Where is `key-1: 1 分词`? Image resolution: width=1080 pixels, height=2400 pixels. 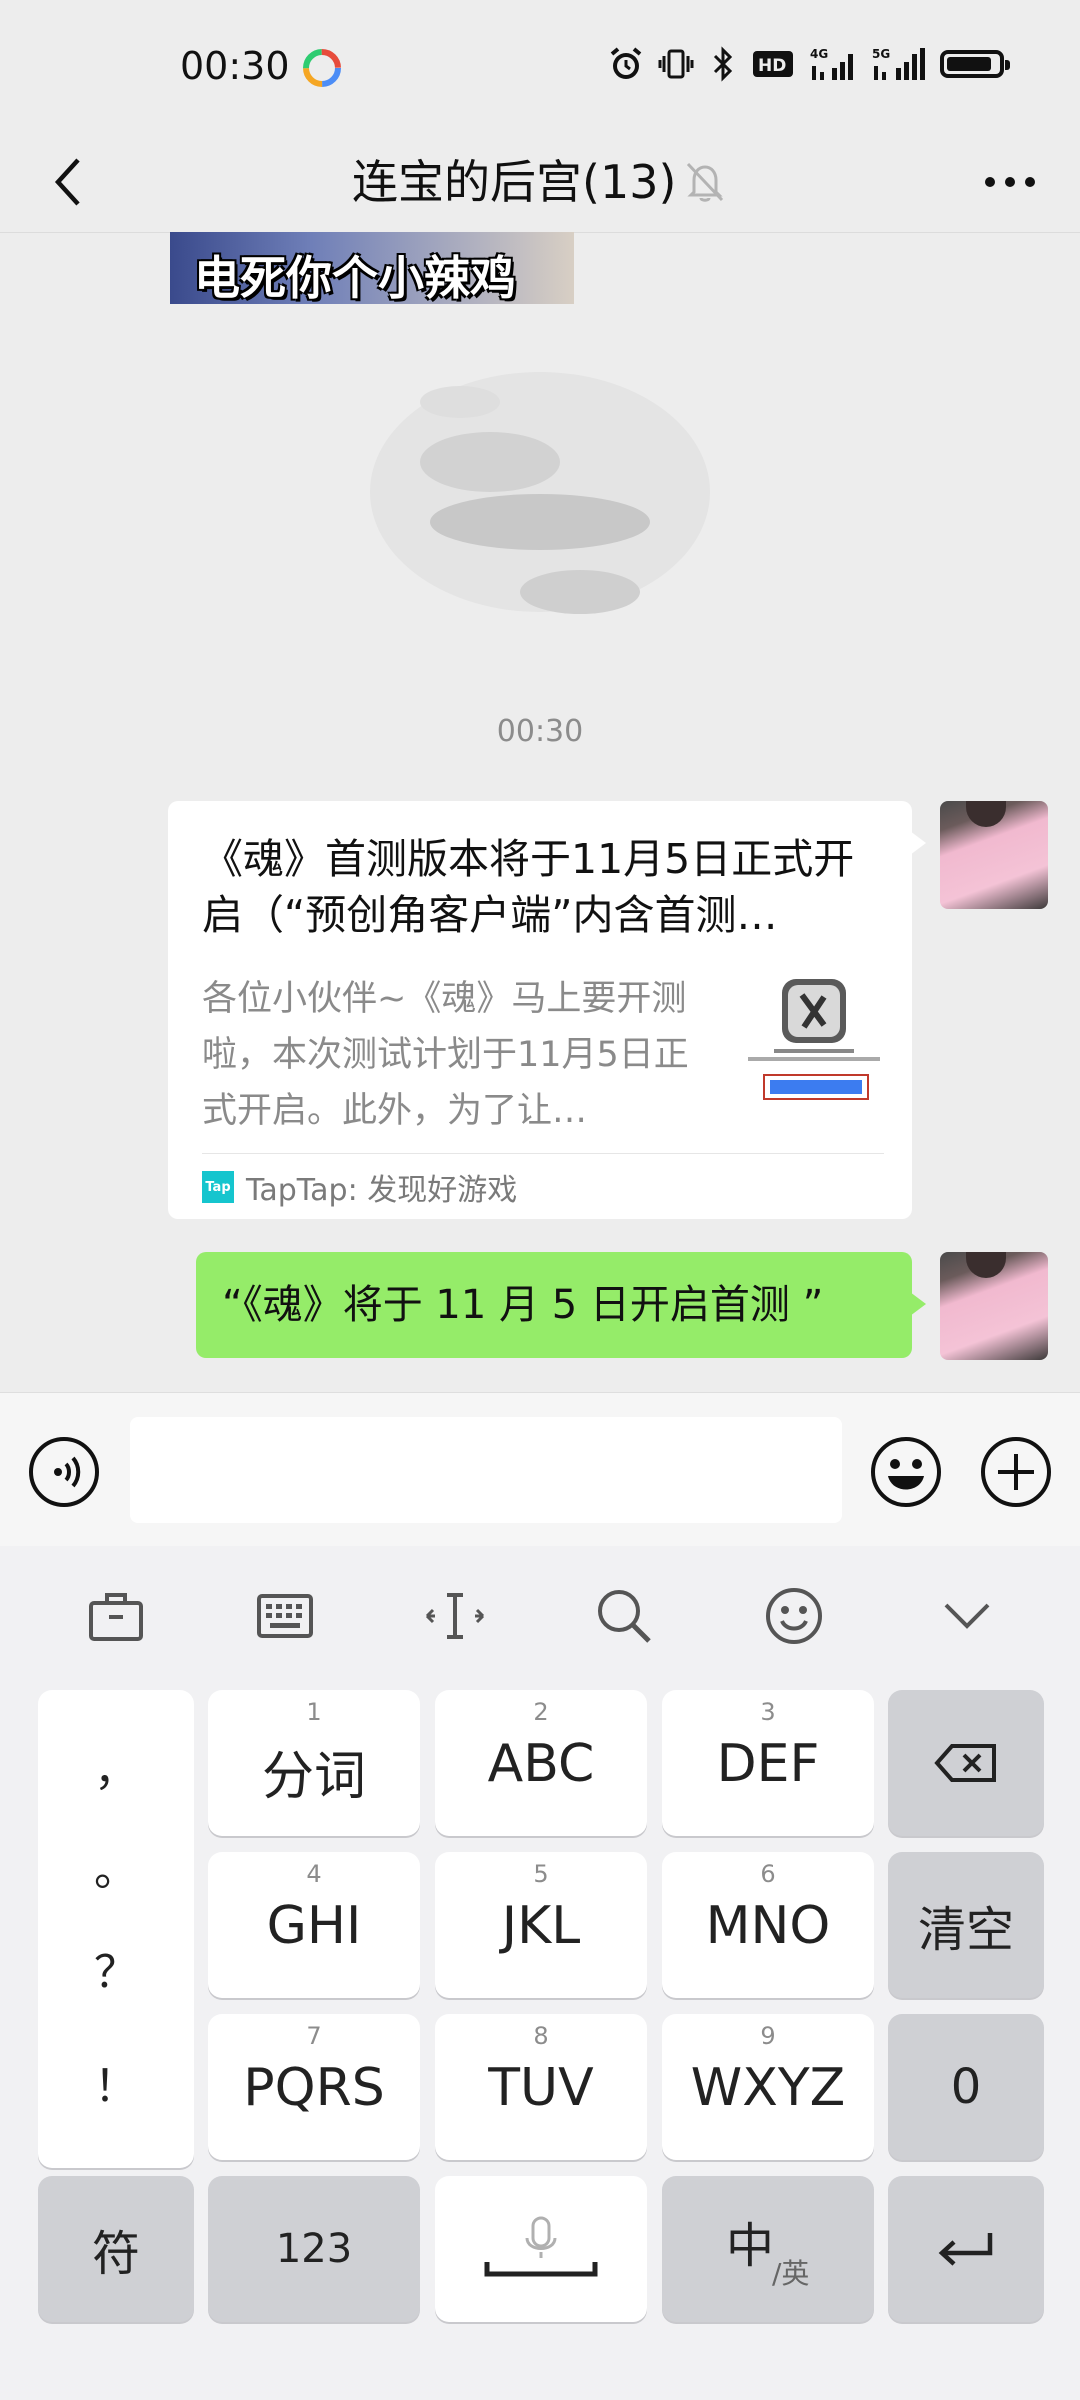 key-1: 1 分词 is located at coordinates (314, 1763).